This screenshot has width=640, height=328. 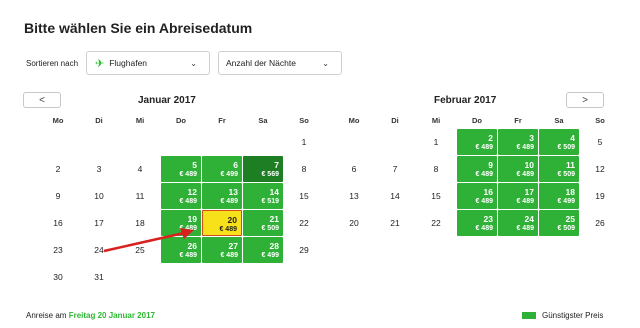 I want to click on nights-dropdown: Anzahl der Nächte ⌄, so click(x=280, y=63).